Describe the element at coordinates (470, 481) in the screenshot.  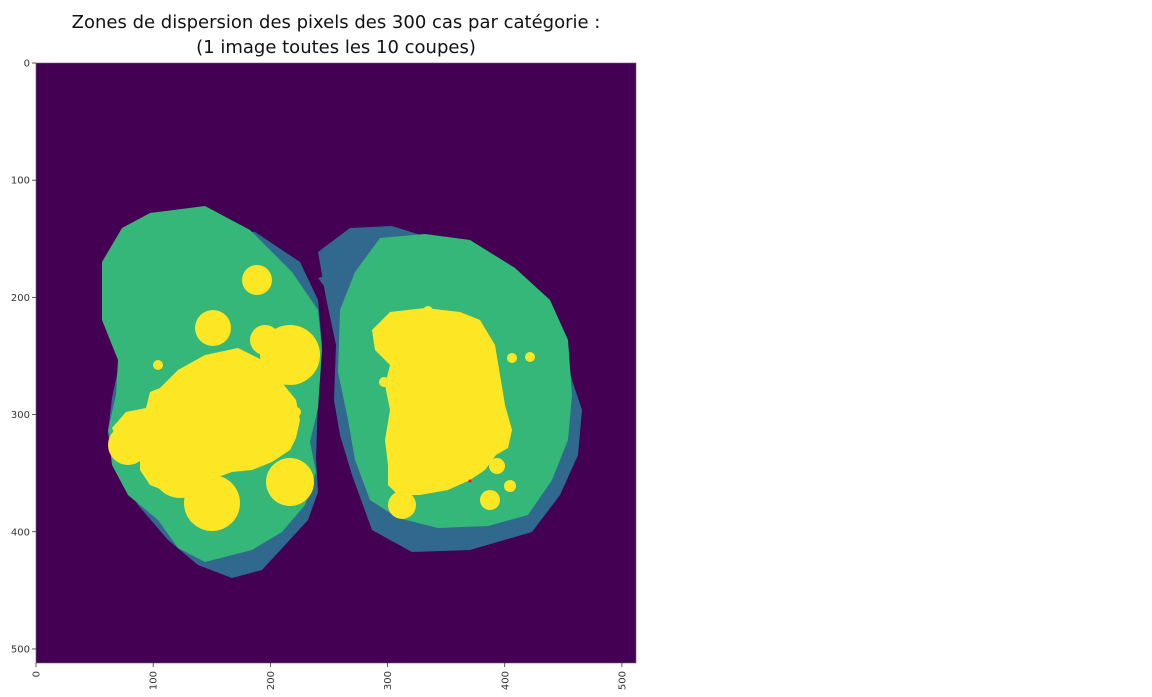
I see `red-marker` at that location.